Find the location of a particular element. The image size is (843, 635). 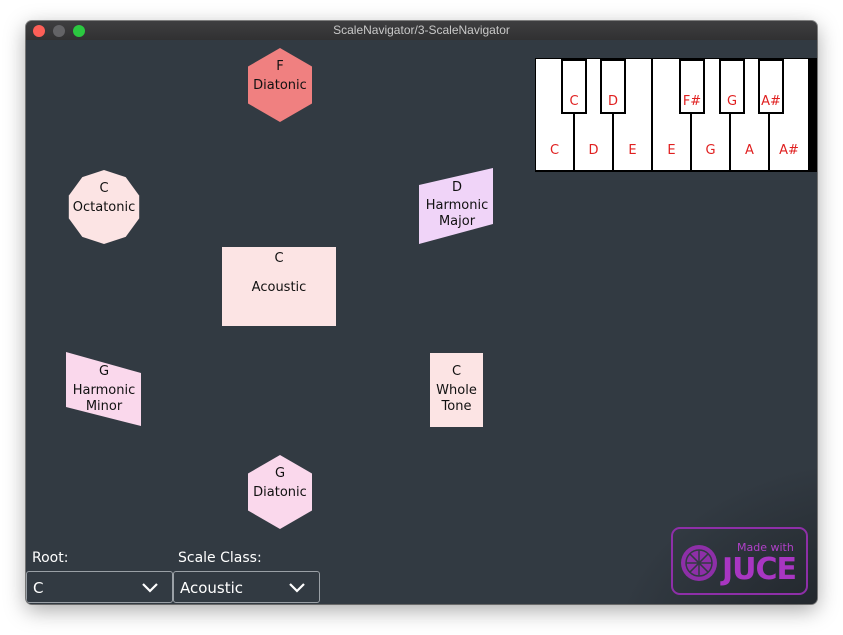

title-bar: ScaleNavigator/3-ScaleNavigator is located at coordinates (421, 31).